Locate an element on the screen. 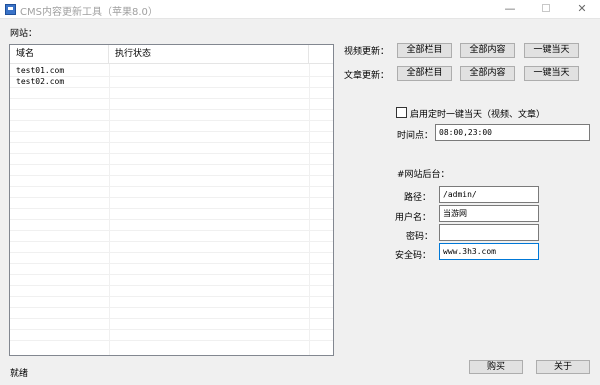  maximize-icon is located at coordinates (546, 8).